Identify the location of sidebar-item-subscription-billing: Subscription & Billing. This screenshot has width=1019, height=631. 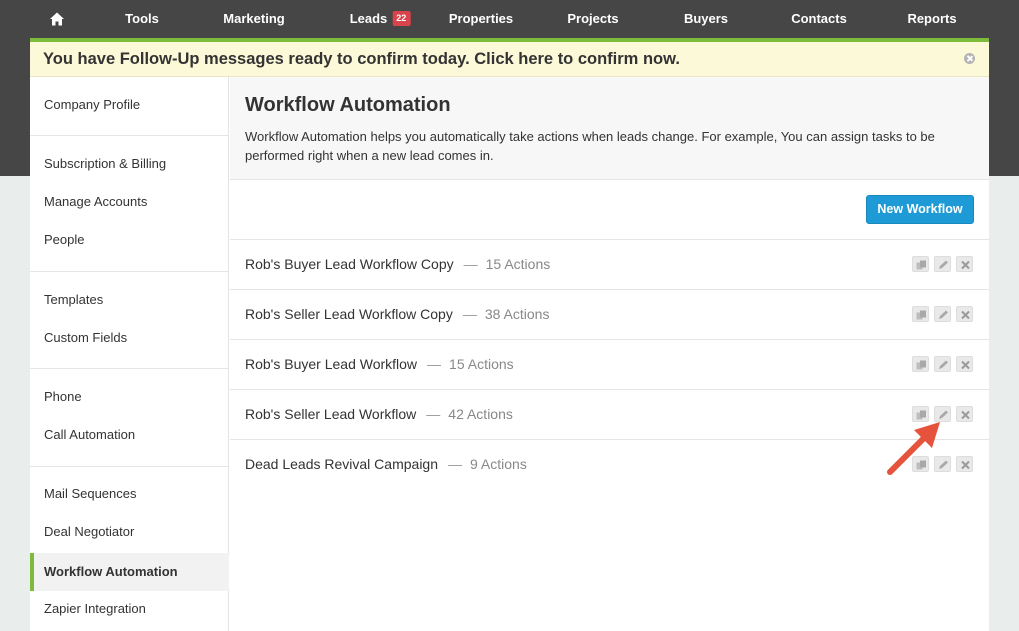
(129, 164).